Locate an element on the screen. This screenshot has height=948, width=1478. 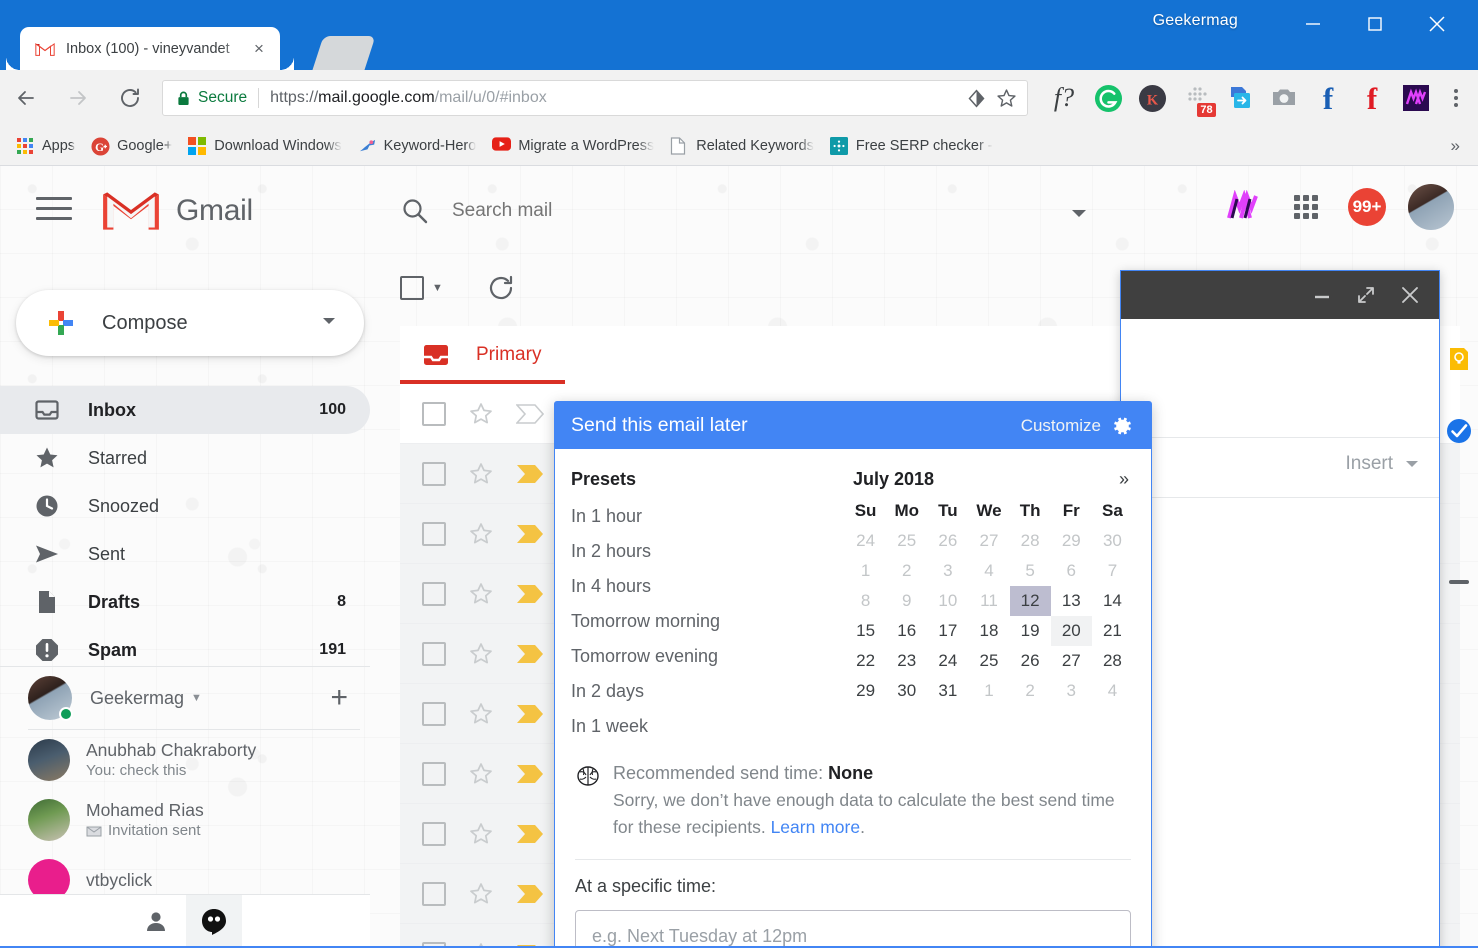
maximize-button is located at coordinates (1375, 24).